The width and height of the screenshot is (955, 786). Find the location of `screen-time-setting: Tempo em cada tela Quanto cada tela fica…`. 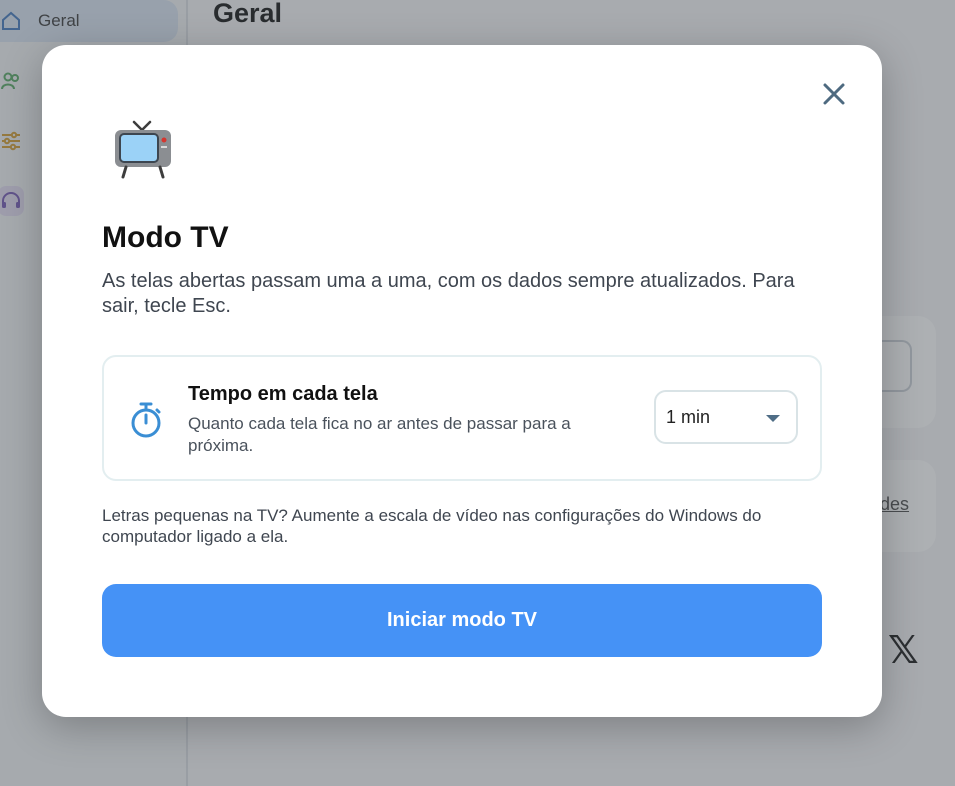

screen-time-setting: Tempo em cada tela Quanto cada tela fica… is located at coordinates (462, 418).